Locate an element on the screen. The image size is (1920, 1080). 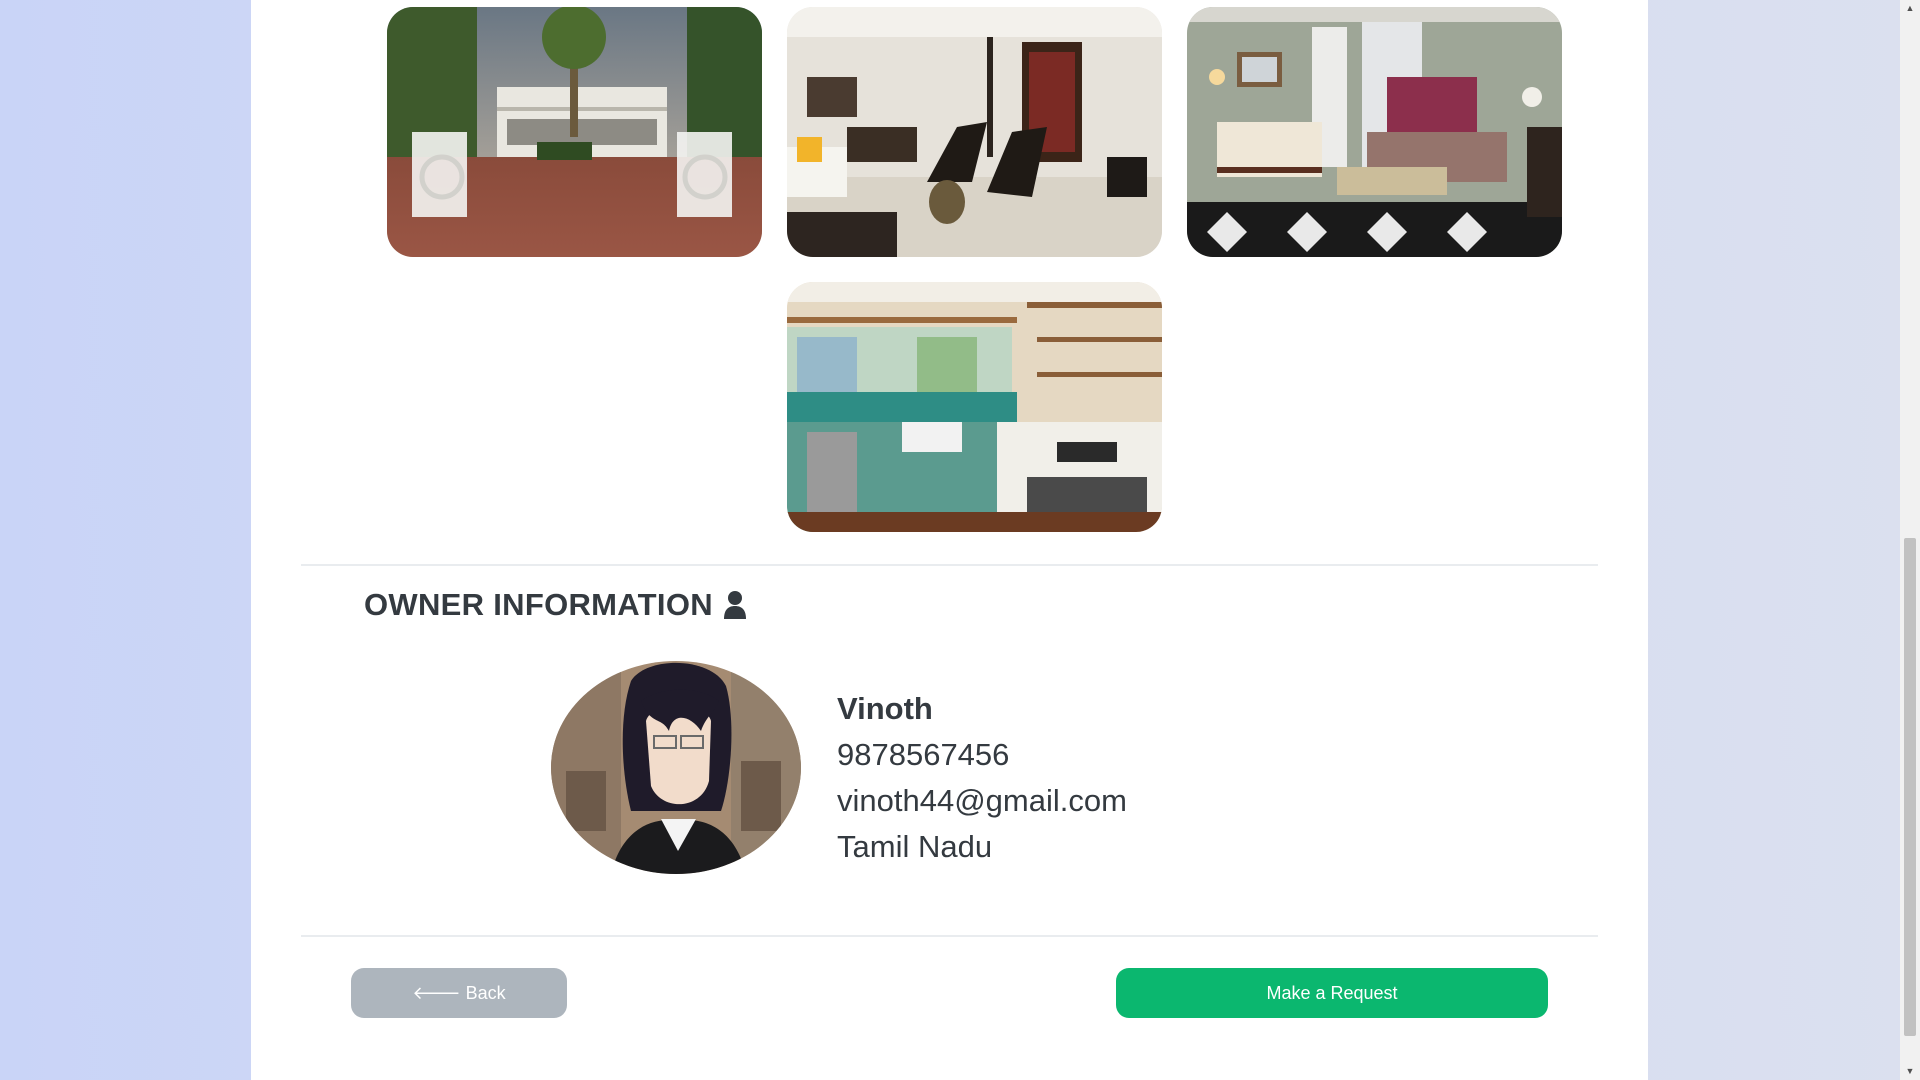
owner-section-title-text: OWNER INFORMATION is located at coordinates (538, 604).